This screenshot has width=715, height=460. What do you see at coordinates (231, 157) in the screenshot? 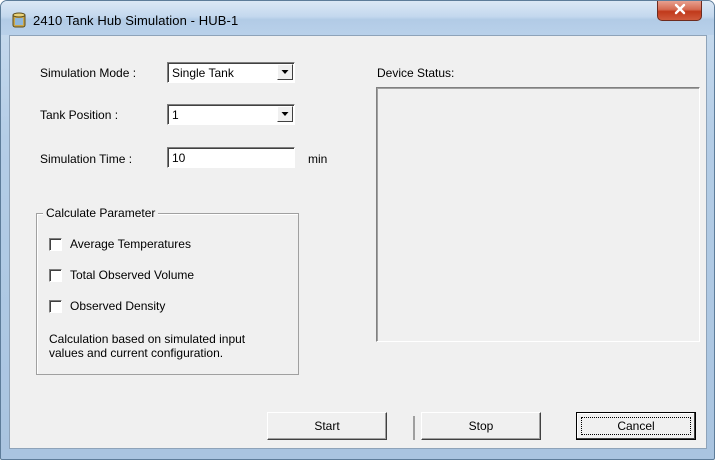
I see `simulation-time-input: 10` at bounding box center [231, 157].